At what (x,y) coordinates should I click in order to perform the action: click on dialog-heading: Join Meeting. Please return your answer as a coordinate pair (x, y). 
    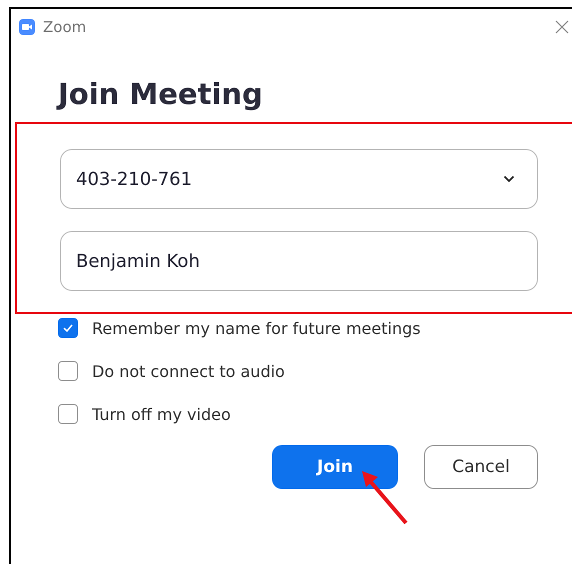
    Looking at the image, I should click on (161, 94).